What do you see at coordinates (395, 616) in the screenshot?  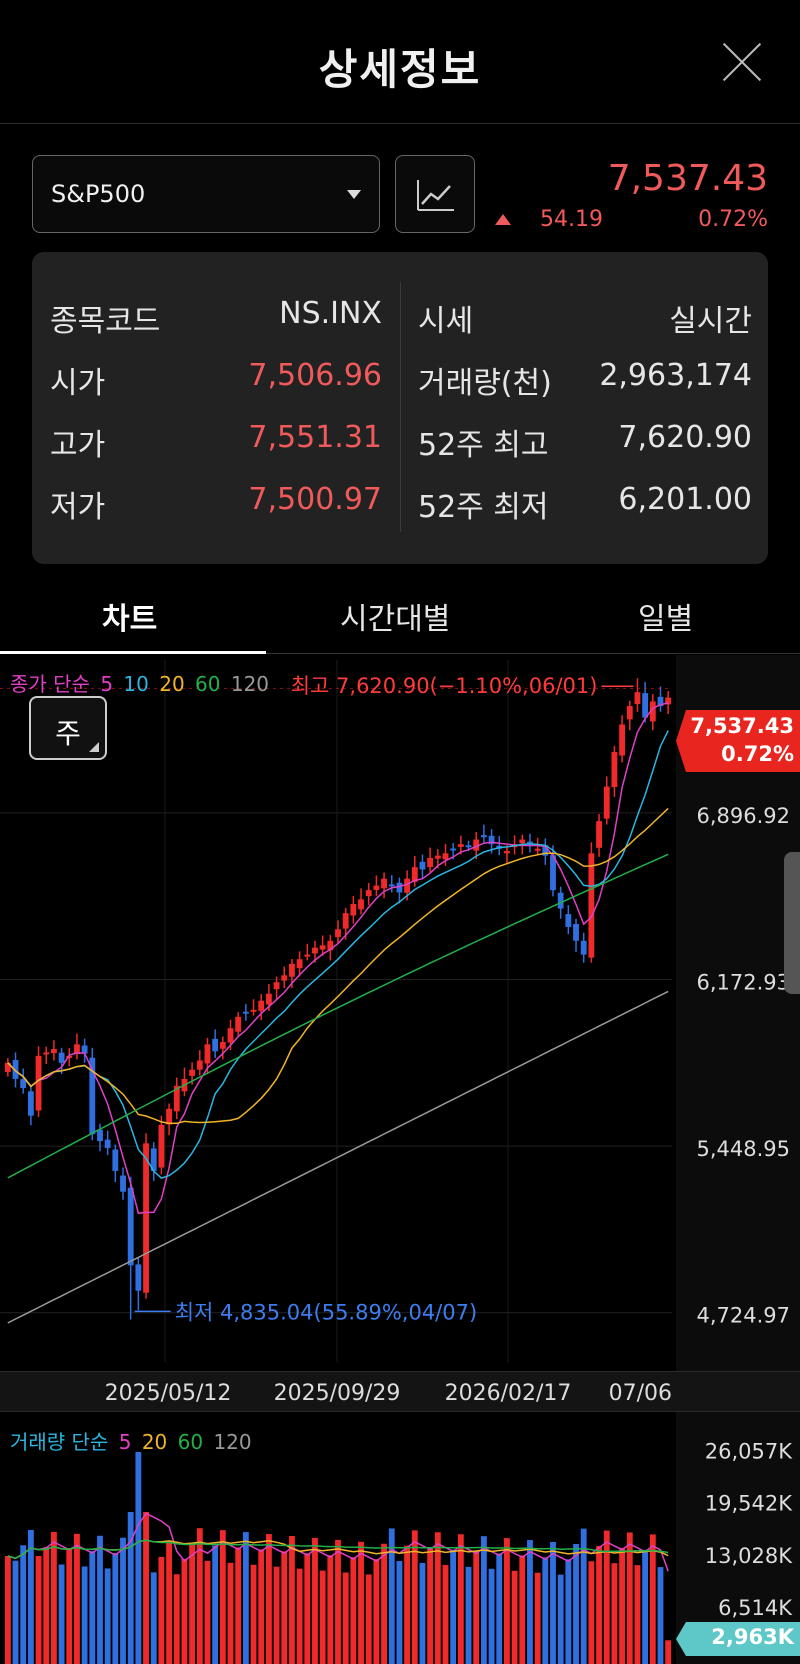 I see `tab-by-time: 시간대별` at bounding box center [395, 616].